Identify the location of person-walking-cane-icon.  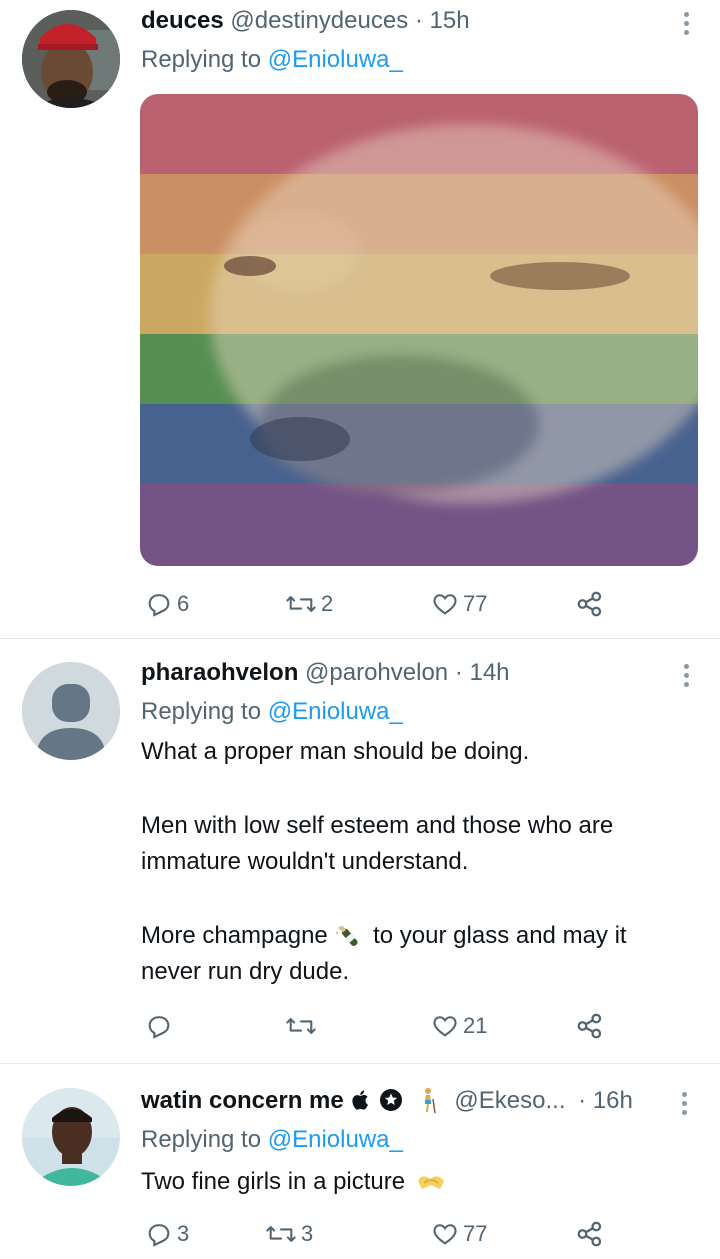
(430, 1100).